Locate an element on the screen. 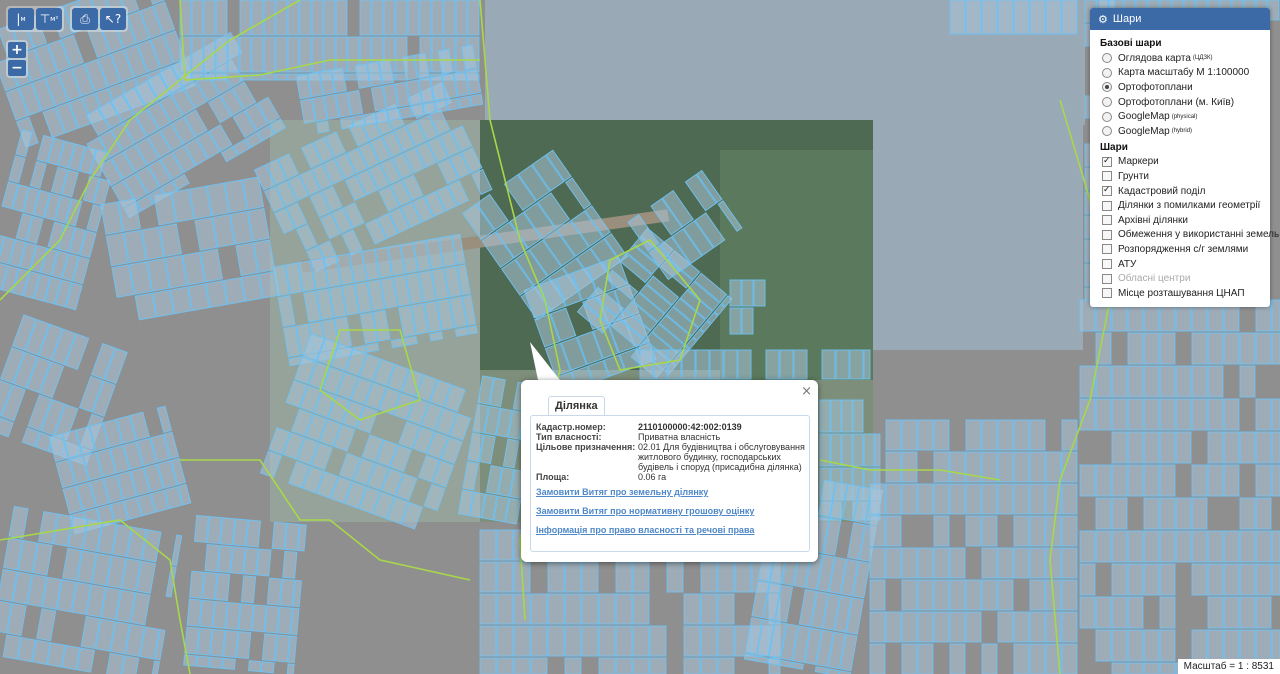 The height and width of the screenshot is (674, 1280). layers-header: ⚙ Шари is located at coordinates (1180, 19).